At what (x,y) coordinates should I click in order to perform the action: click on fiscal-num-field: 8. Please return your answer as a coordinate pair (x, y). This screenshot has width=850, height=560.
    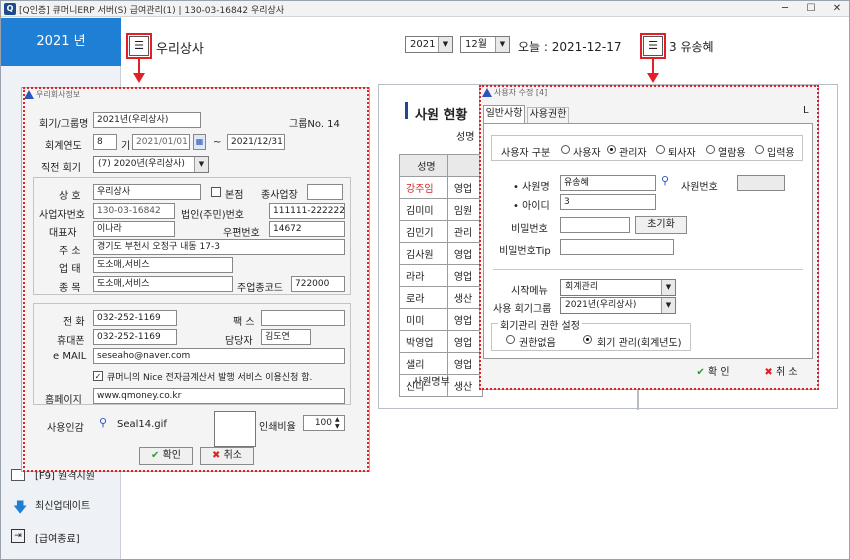
    Looking at the image, I should click on (105, 142).